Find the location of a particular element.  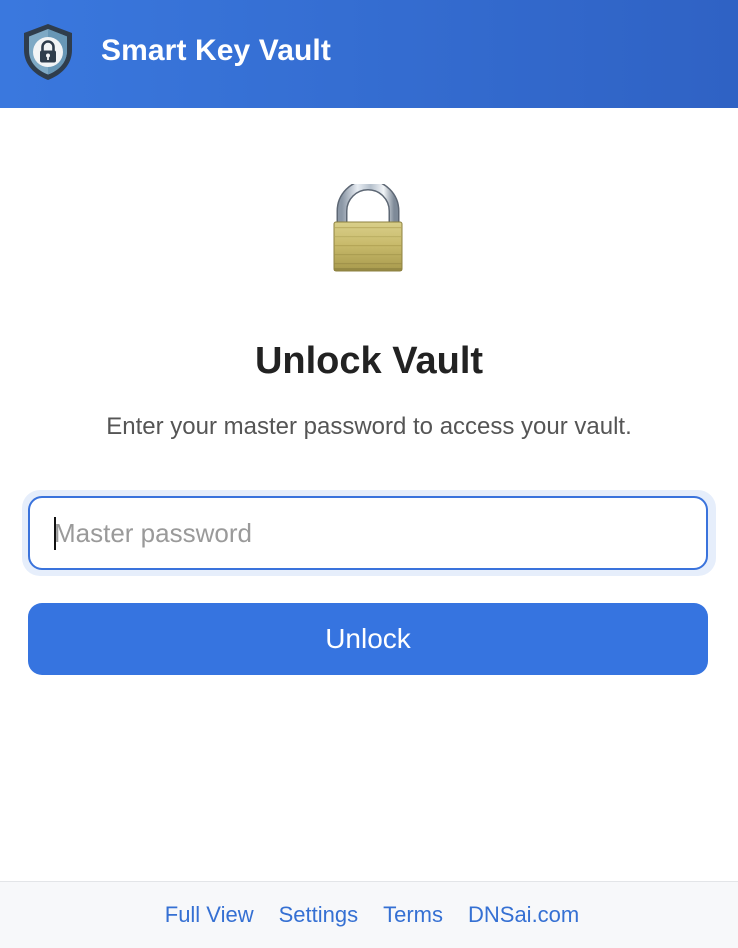

settings-link: Settings is located at coordinates (319, 915).